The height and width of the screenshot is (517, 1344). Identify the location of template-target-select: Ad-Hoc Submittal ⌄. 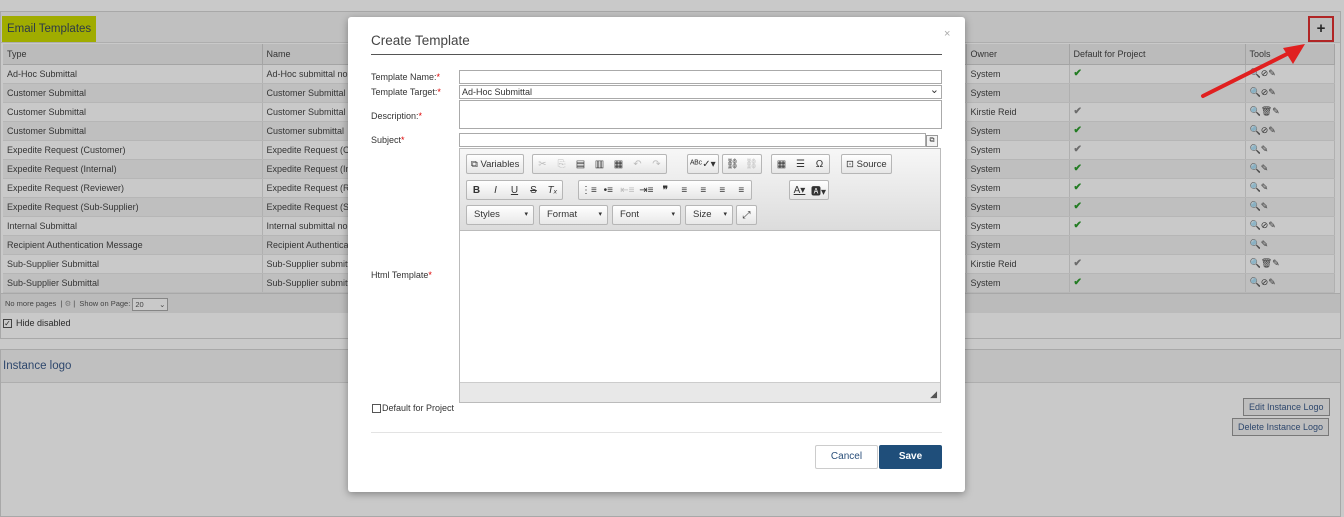
(700, 91).